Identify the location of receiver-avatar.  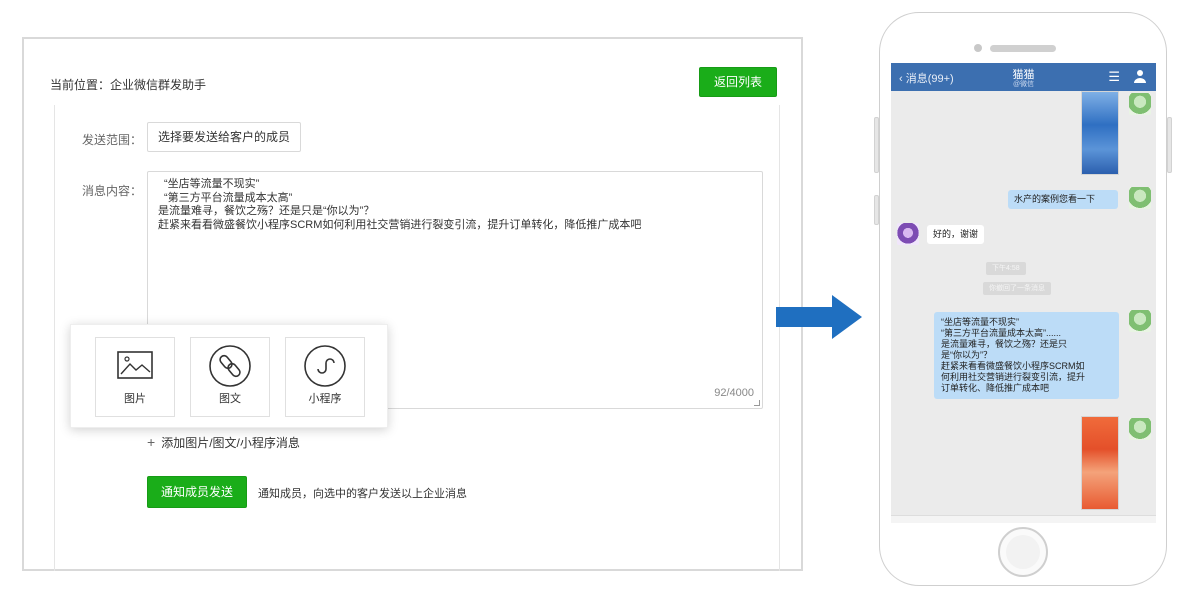
(908, 234).